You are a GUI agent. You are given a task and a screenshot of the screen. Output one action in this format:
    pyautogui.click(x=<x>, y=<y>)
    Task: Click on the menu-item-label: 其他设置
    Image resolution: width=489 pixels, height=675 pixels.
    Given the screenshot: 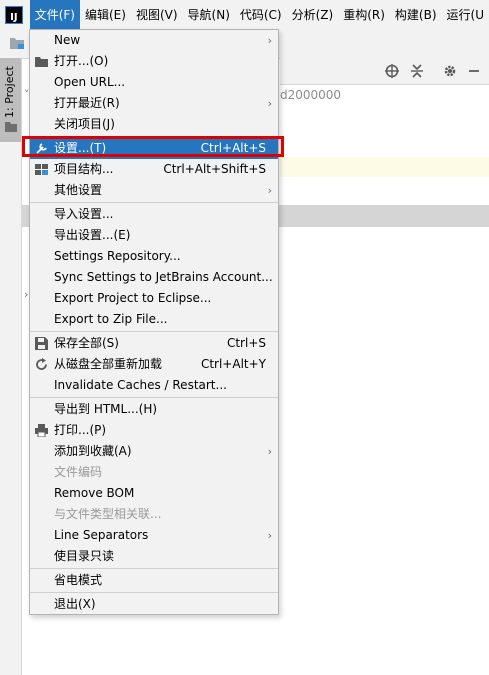 What is the action you would take?
    pyautogui.click(x=78, y=190)
    